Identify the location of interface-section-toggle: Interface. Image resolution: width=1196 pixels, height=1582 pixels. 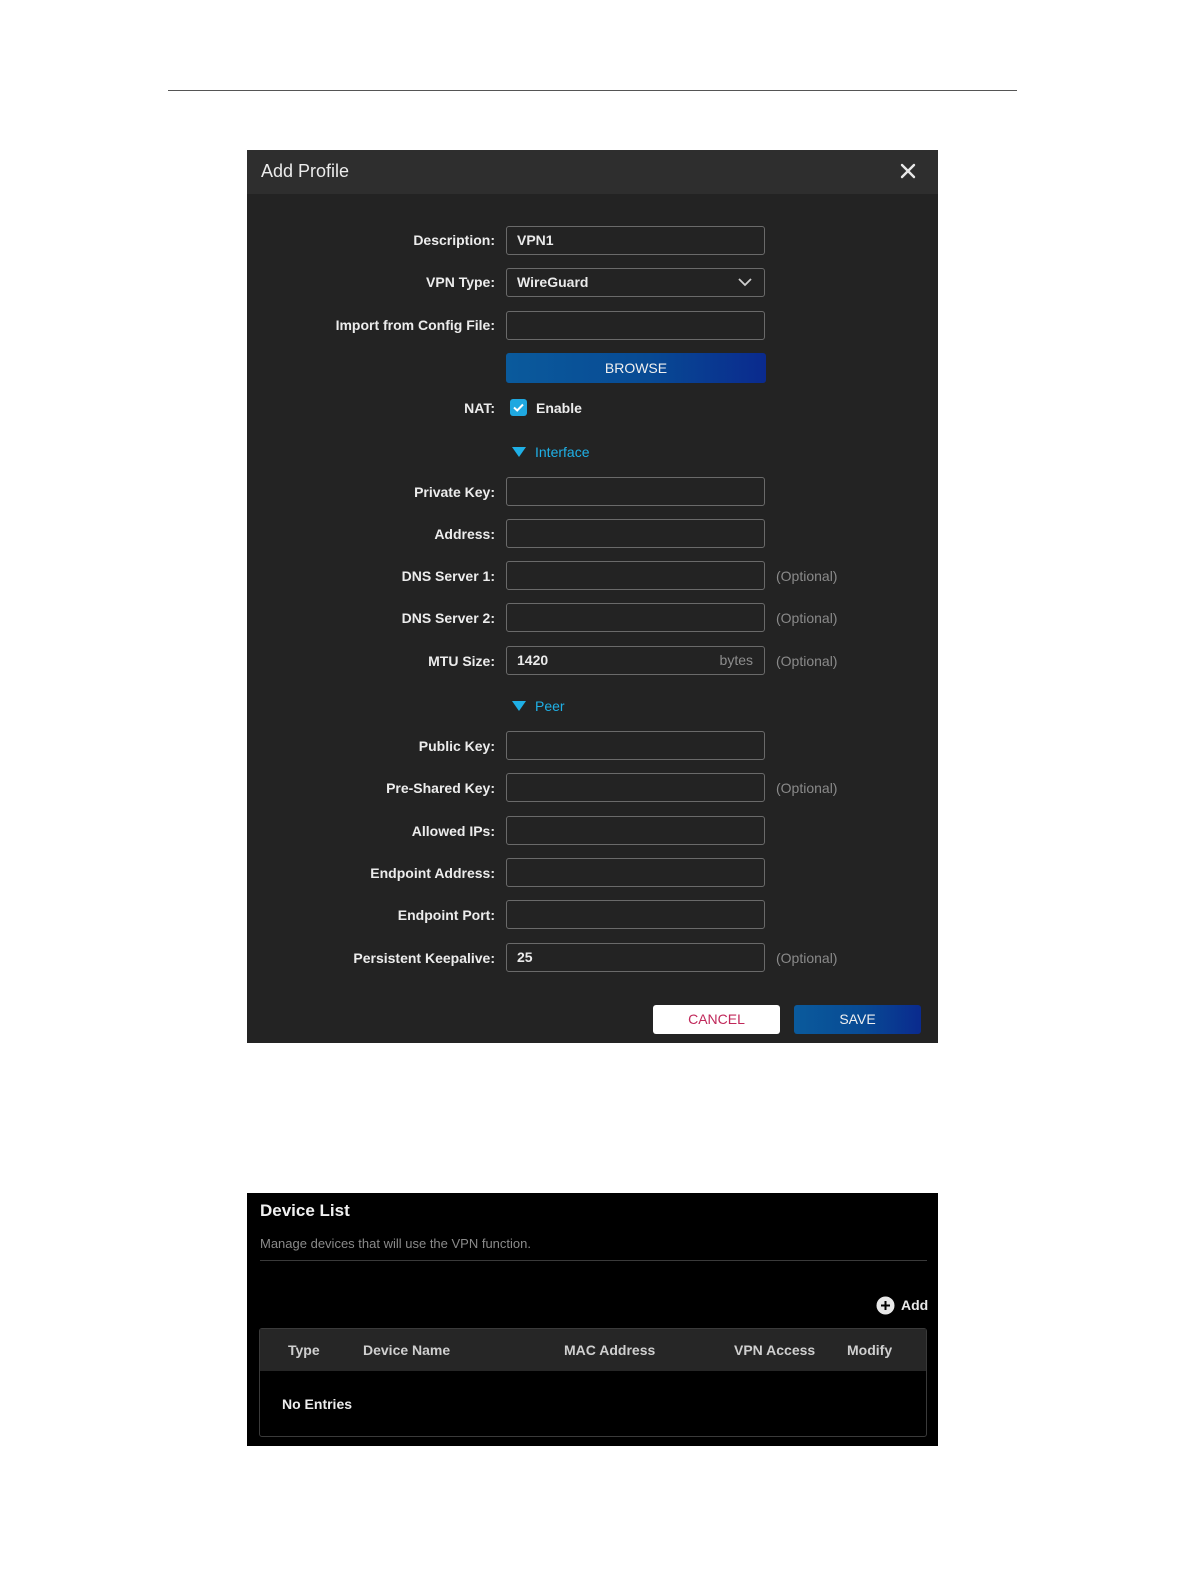
(550, 452).